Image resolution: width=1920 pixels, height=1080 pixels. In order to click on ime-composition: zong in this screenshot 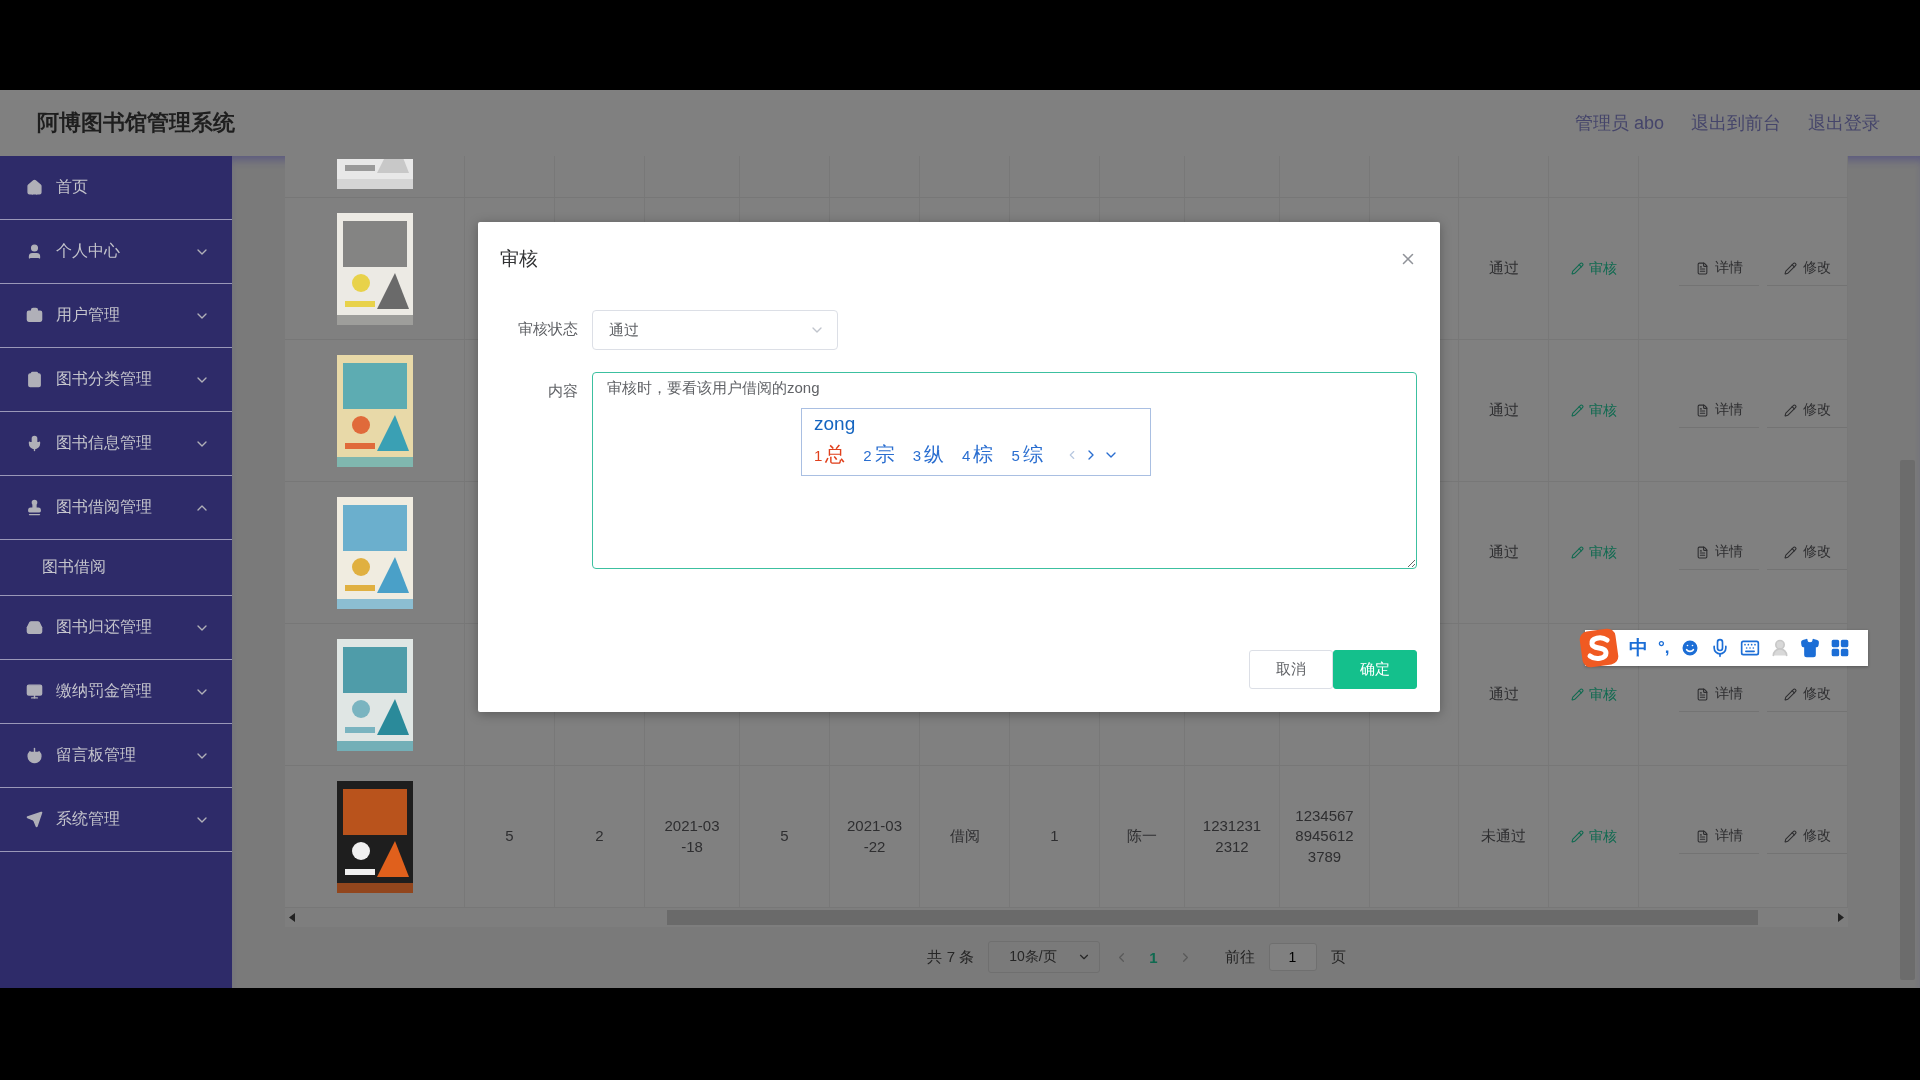, I will do `click(835, 424)`.